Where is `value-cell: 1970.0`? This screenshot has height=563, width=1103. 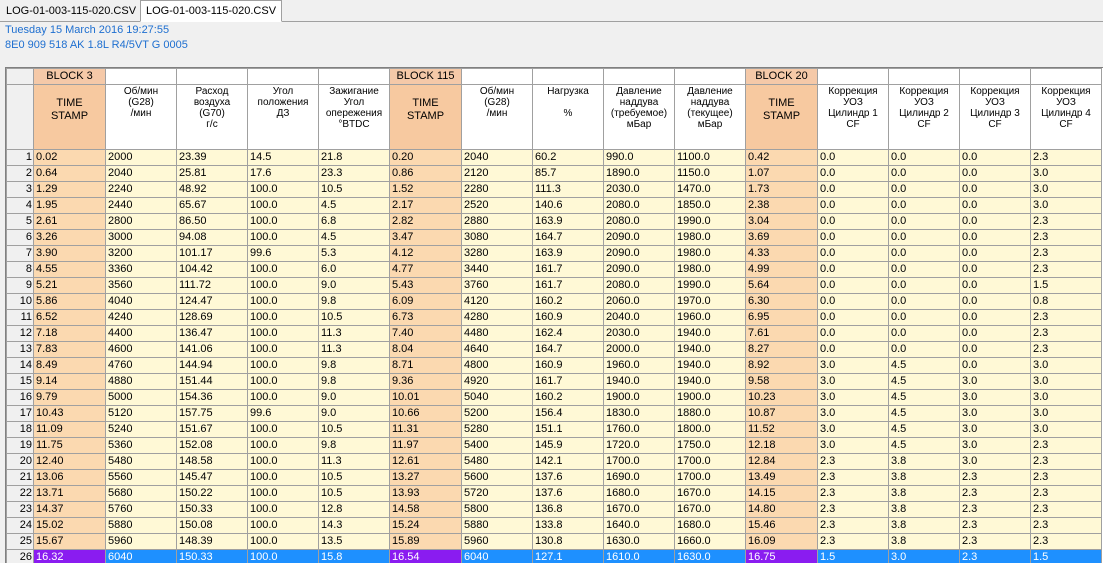
value-cell: 1970.0 is located at coordinates (710, 302).